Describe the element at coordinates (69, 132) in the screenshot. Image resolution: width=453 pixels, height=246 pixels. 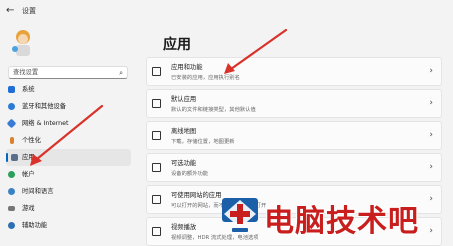
I see `arrow-to-apps-nav` at that location.